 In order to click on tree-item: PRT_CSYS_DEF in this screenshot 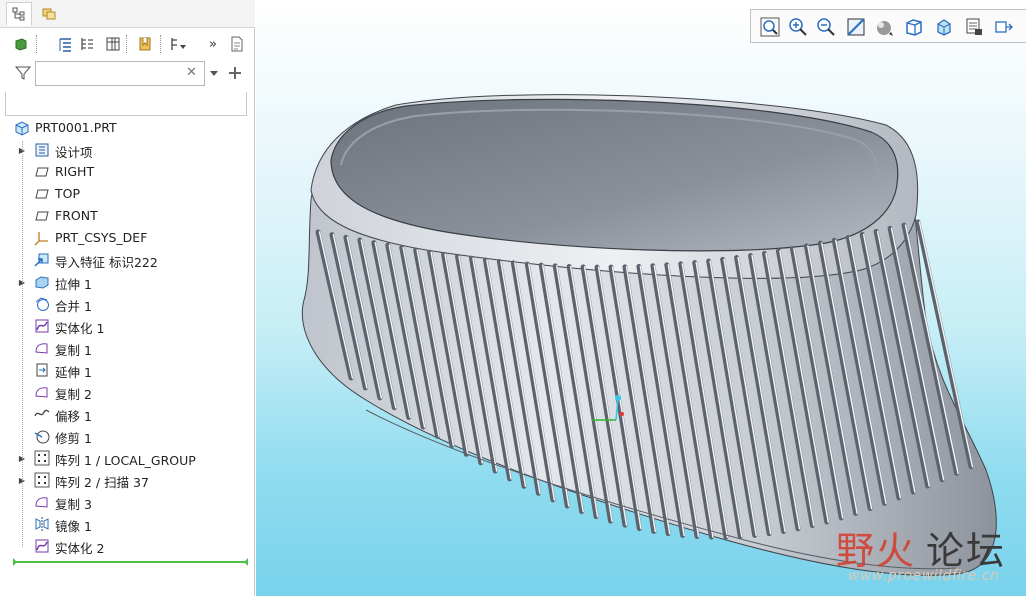, I will do `click(125, 238)`.